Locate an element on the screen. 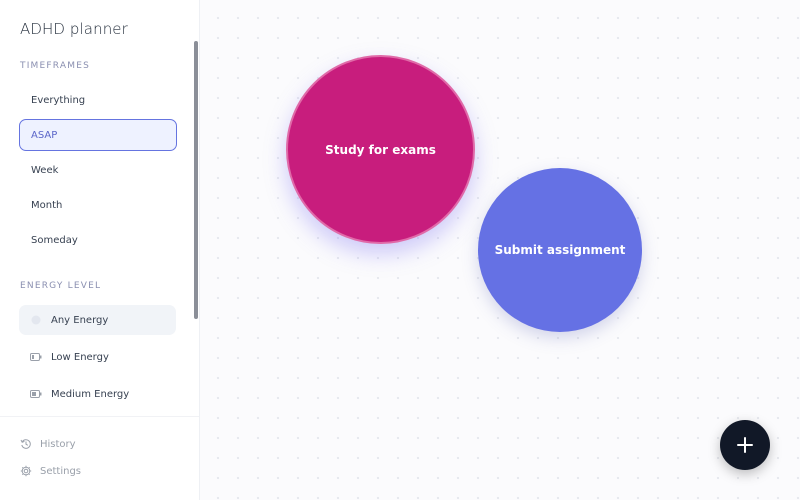  timeframes-label: TIMEFRAMES is located at coordinates (55, 66).